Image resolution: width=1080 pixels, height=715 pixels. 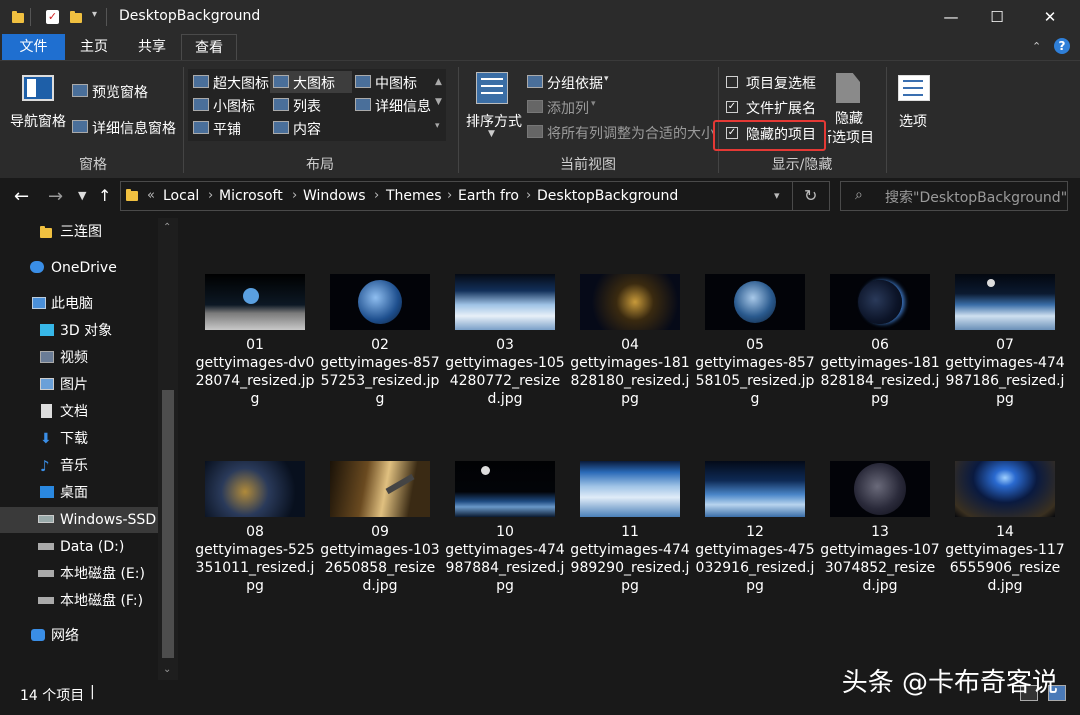 I want to click on crumb-themes: Themes, so click(x=414, y=196).